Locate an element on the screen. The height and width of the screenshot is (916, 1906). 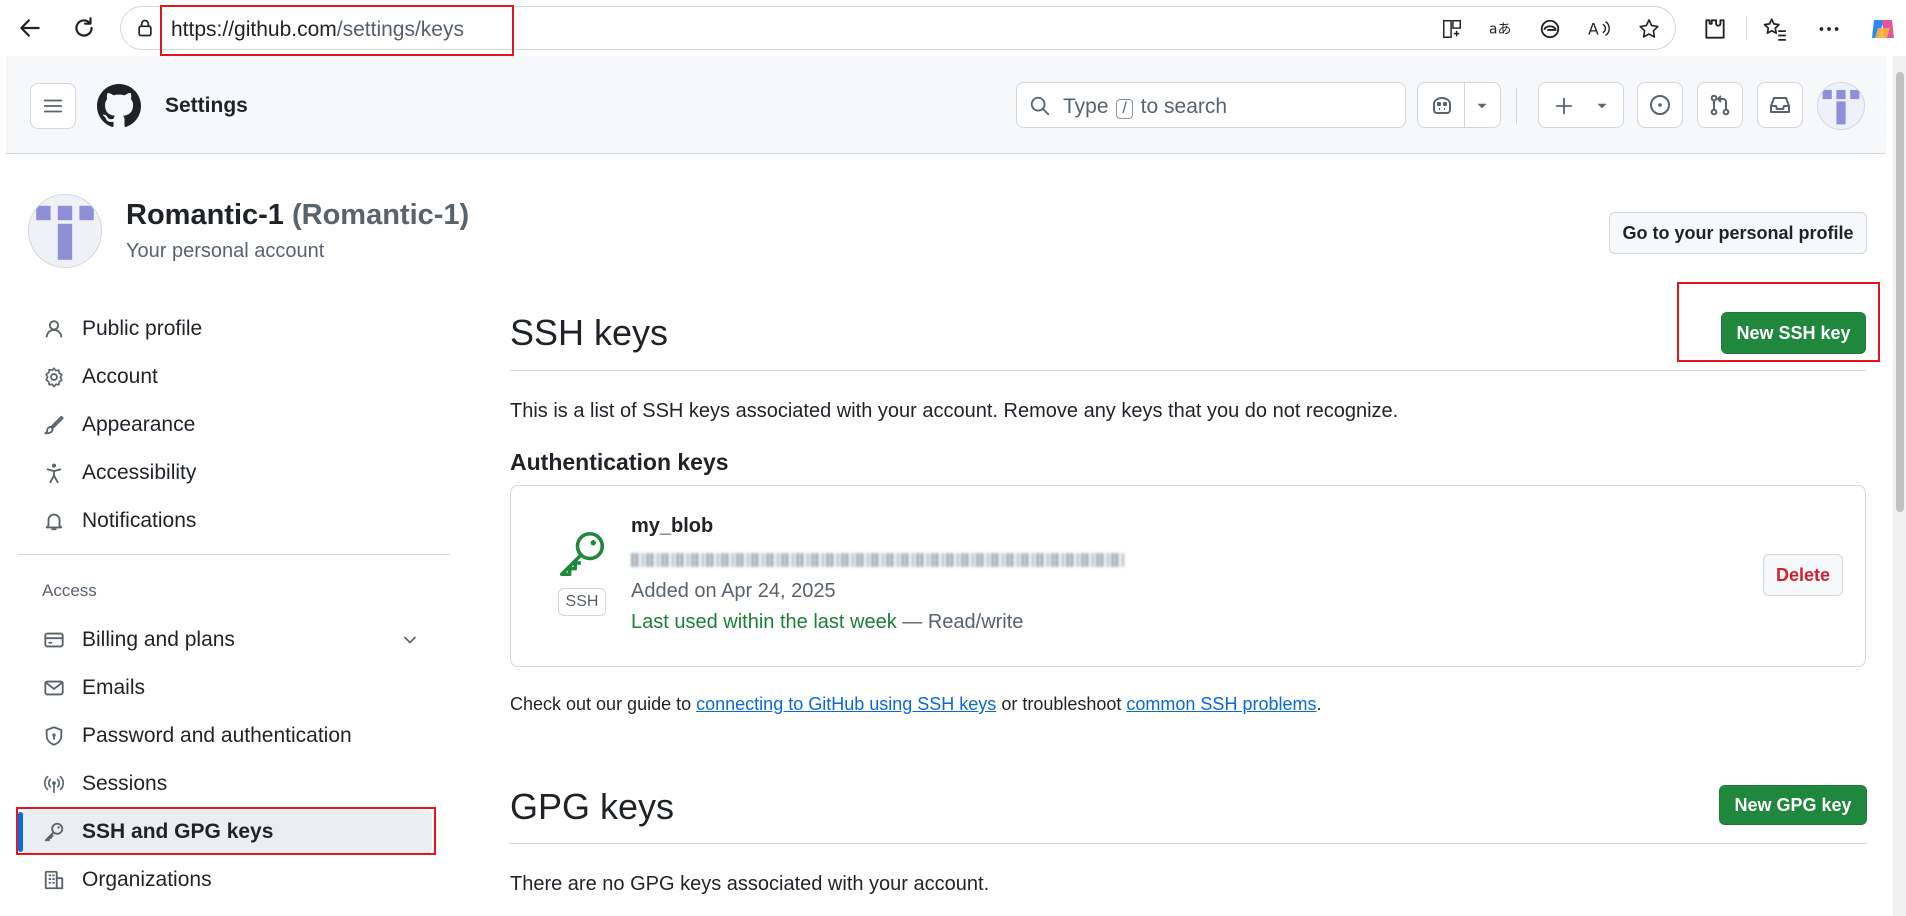
extensions-icon is located at coordinates (1715, 29).